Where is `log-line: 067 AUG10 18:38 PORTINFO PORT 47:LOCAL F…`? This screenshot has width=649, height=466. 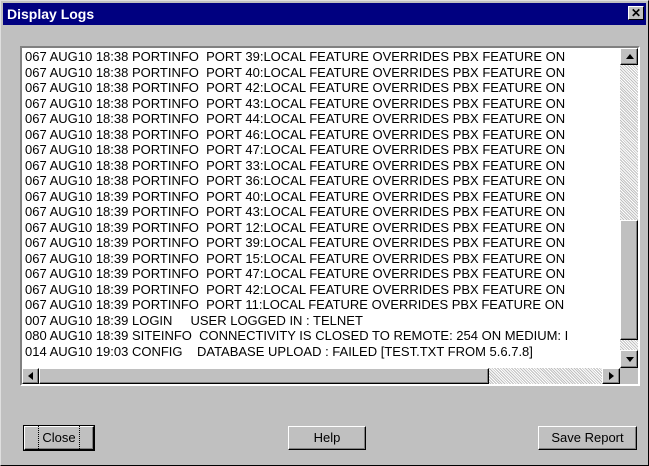 log-line: 067 AUG10 18:38 PORTINFO PORT 47:LOCAL F… is located at coordinates (295, 150).